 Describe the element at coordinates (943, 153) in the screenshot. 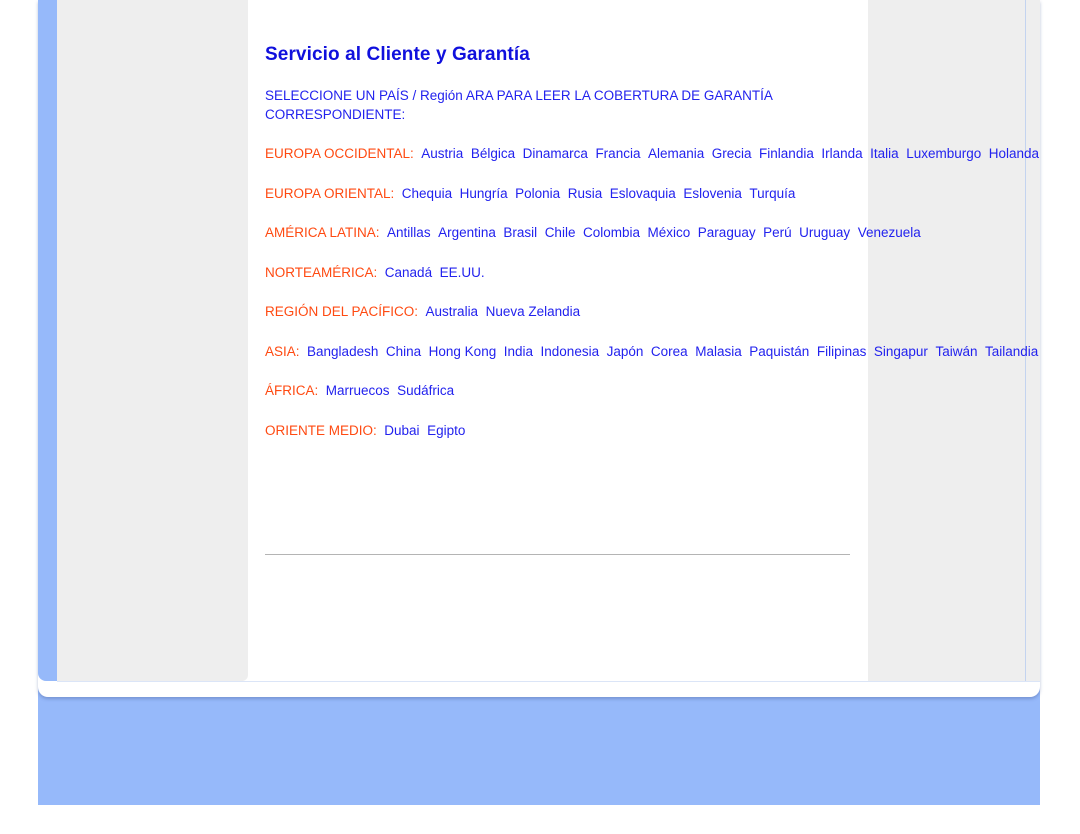

I see `country-link: Luxemburgo` at that location.